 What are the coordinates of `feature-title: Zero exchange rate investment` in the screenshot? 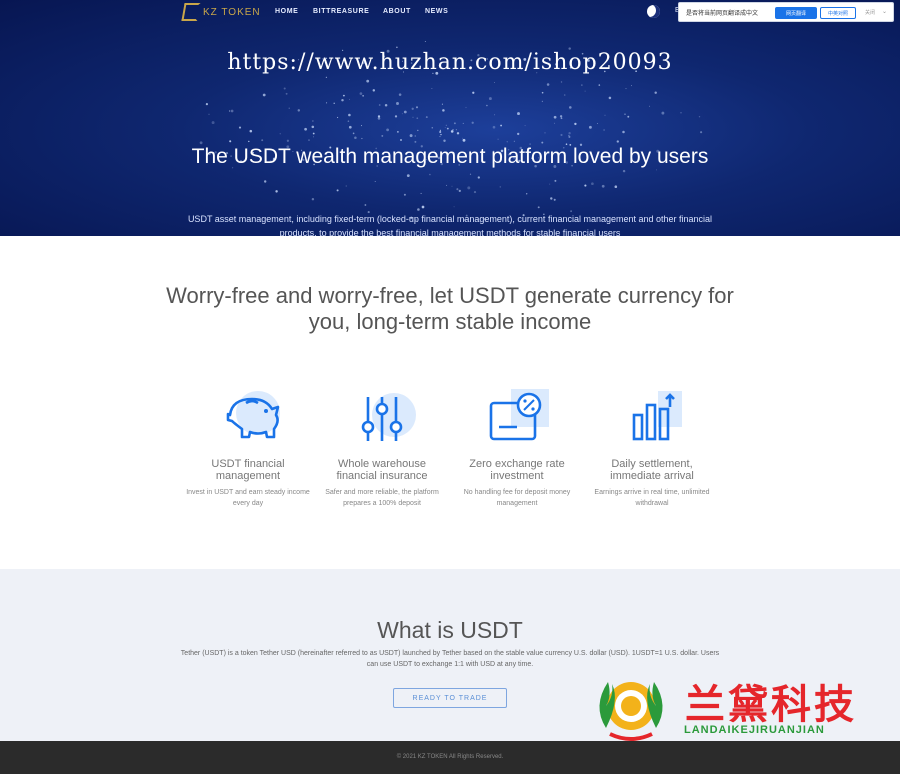 It's located at (517, 470).